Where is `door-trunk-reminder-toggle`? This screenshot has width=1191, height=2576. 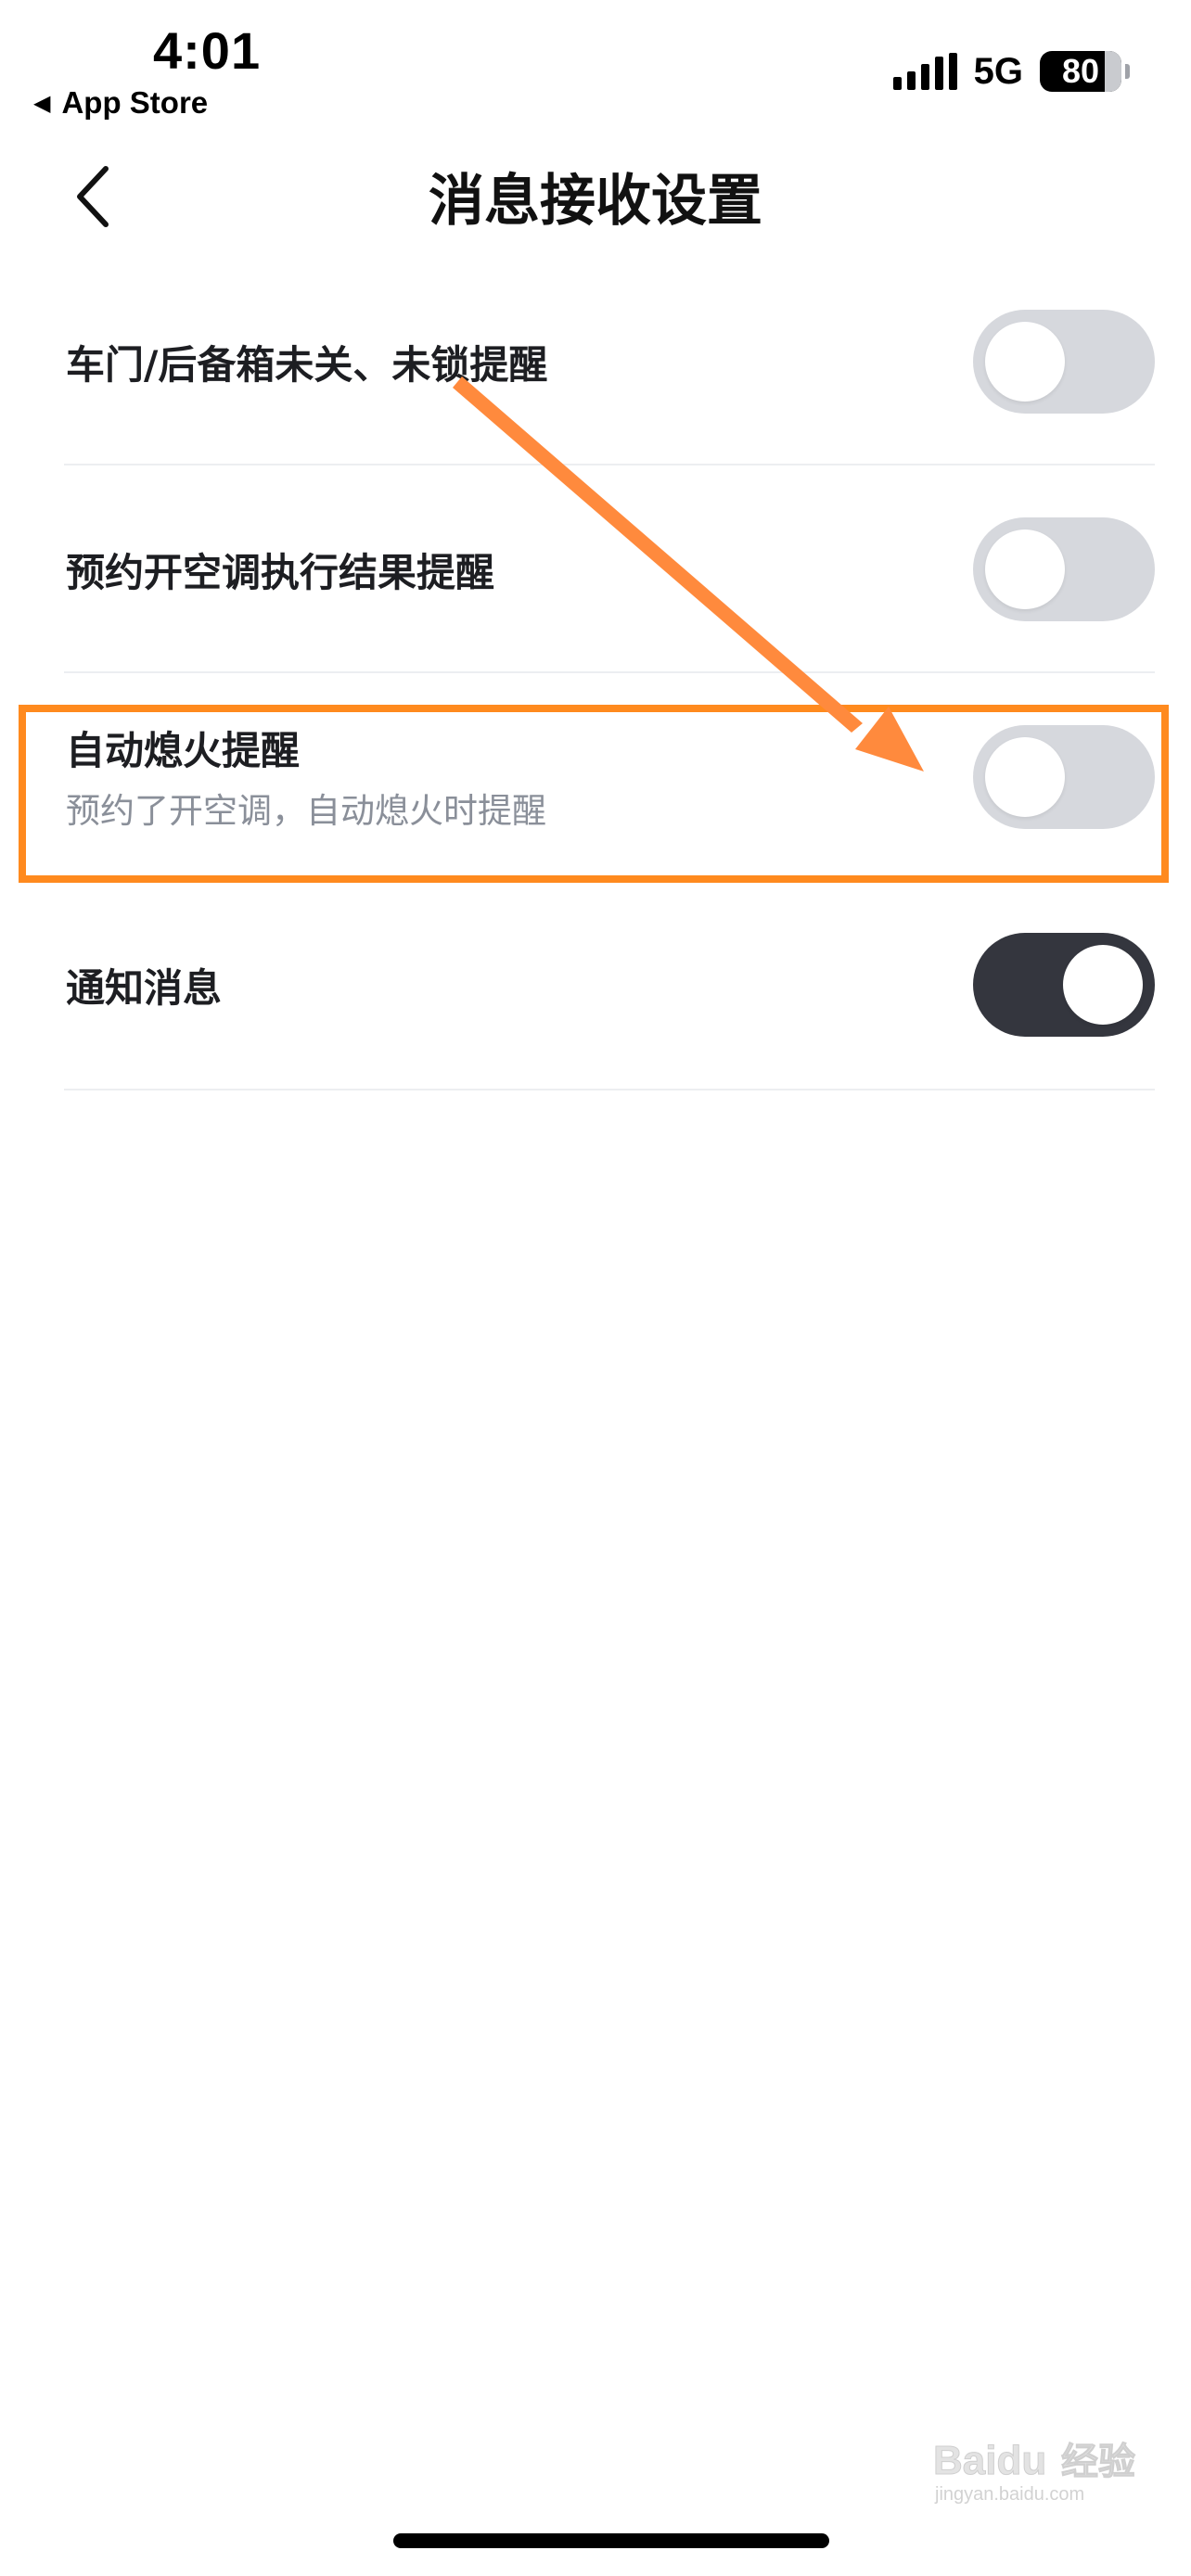
door-trunk-reminder-toggle is located at coordinates (1064, 362).